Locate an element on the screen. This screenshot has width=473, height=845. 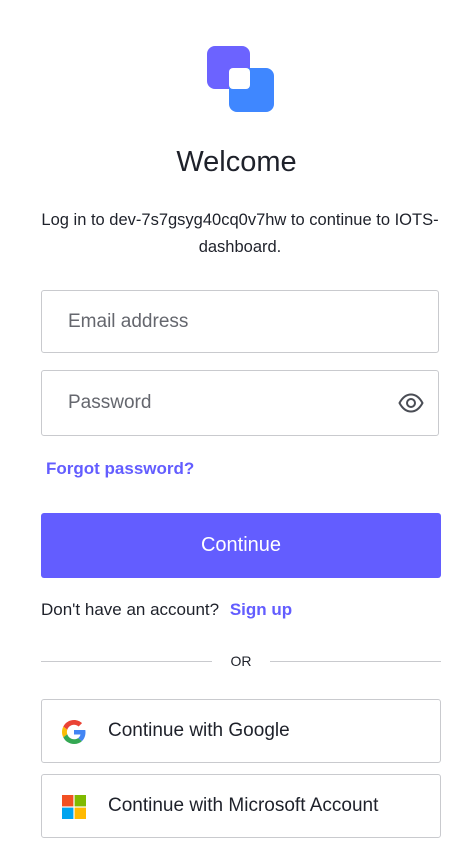
signup-prompt: Don't have an account? is located at coordinates (130, 609).